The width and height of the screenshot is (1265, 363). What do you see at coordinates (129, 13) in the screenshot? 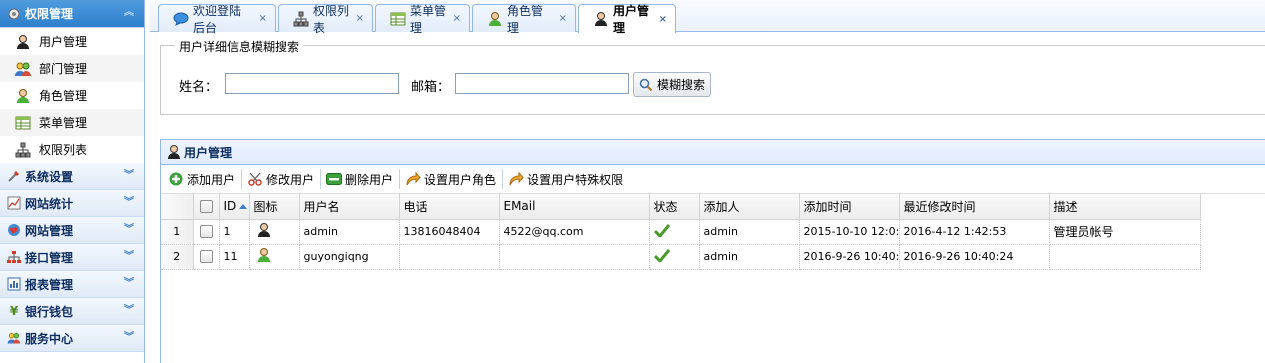
I see `chevron-up-icon: ︽` at bounding box center [129, 13].